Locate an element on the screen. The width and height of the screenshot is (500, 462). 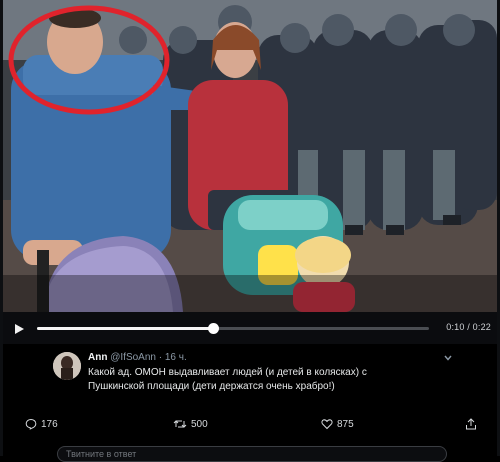
play-icon is located at coordinates (19, 329).